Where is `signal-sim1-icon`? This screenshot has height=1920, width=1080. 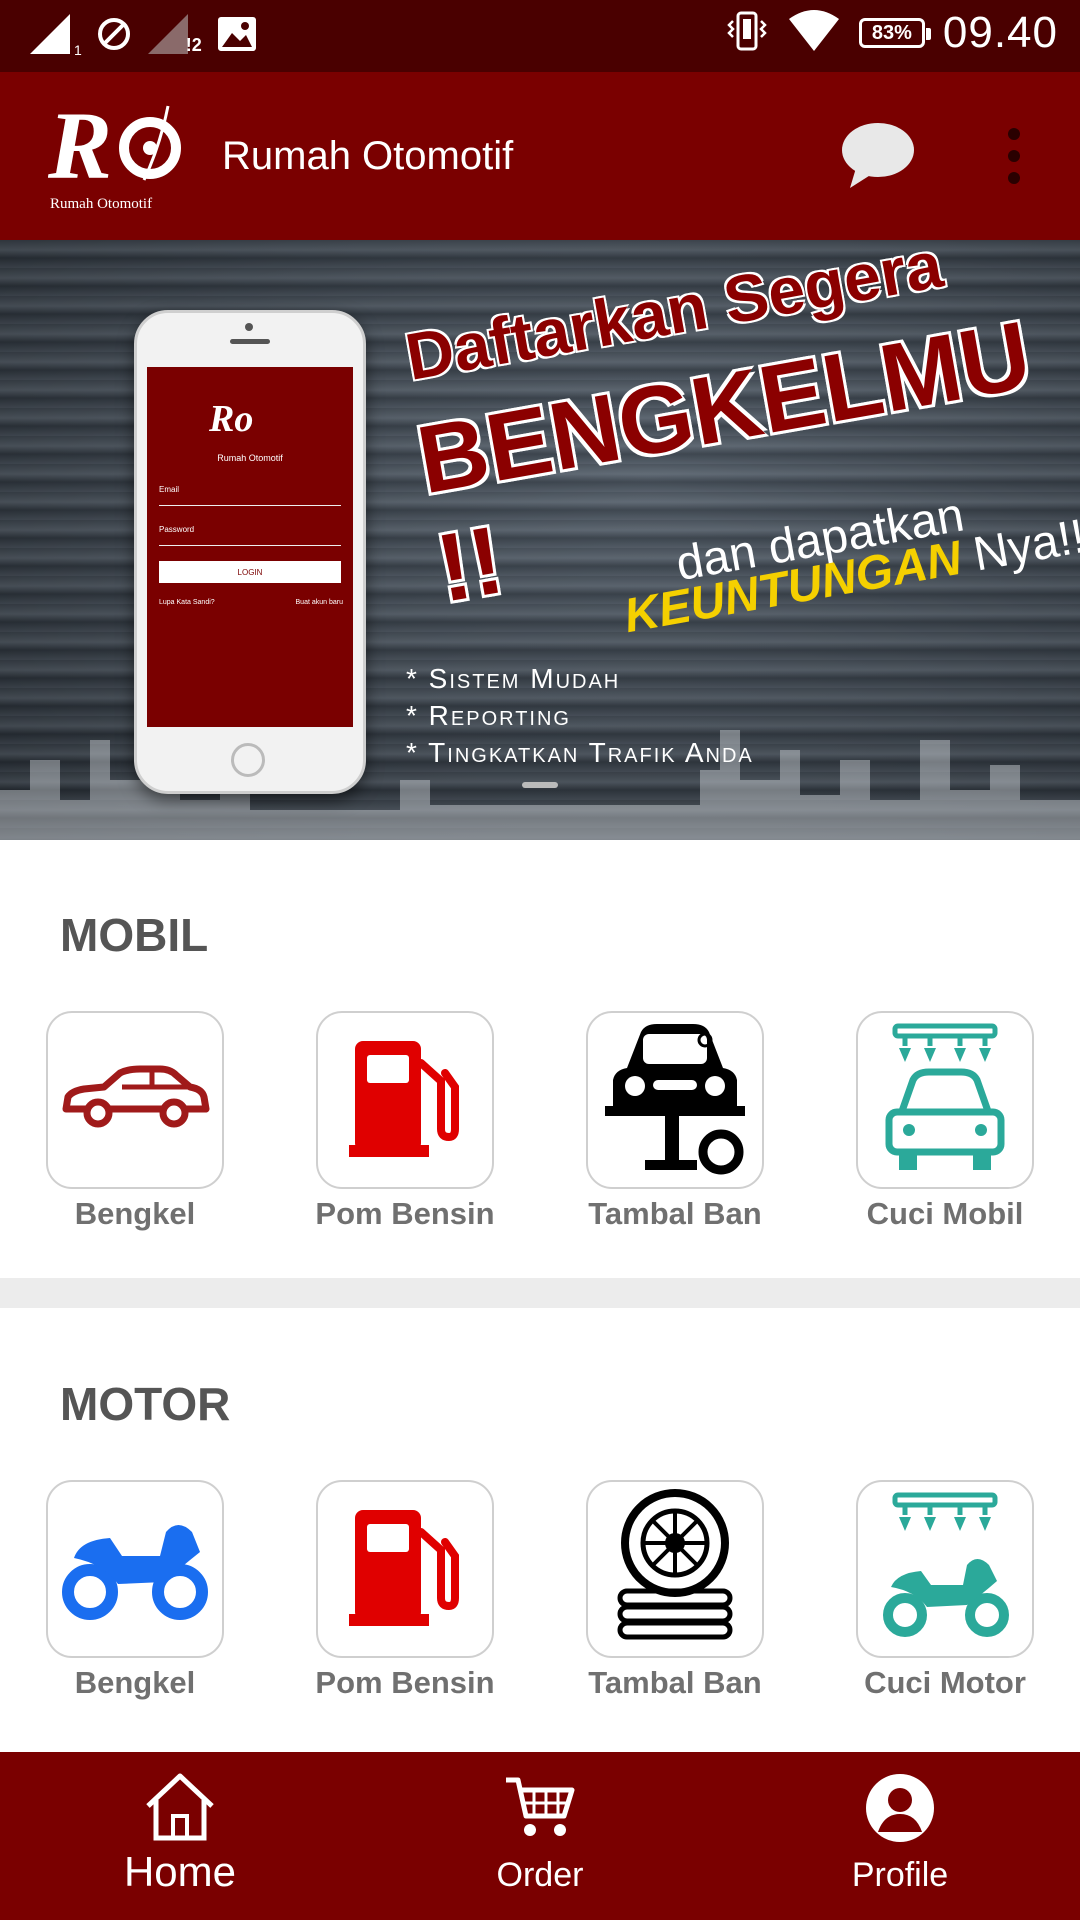
signal-sim1-icon is located at coordinates (52, 36).